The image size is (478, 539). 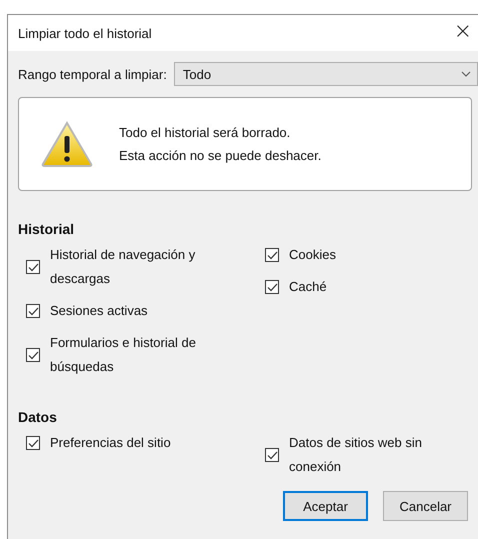 What do you see at coordinates (369, 455) in the screenshot?
I see `checkbox-label: Datos de sitios web sin conexión` at bounding box center [369, 455].